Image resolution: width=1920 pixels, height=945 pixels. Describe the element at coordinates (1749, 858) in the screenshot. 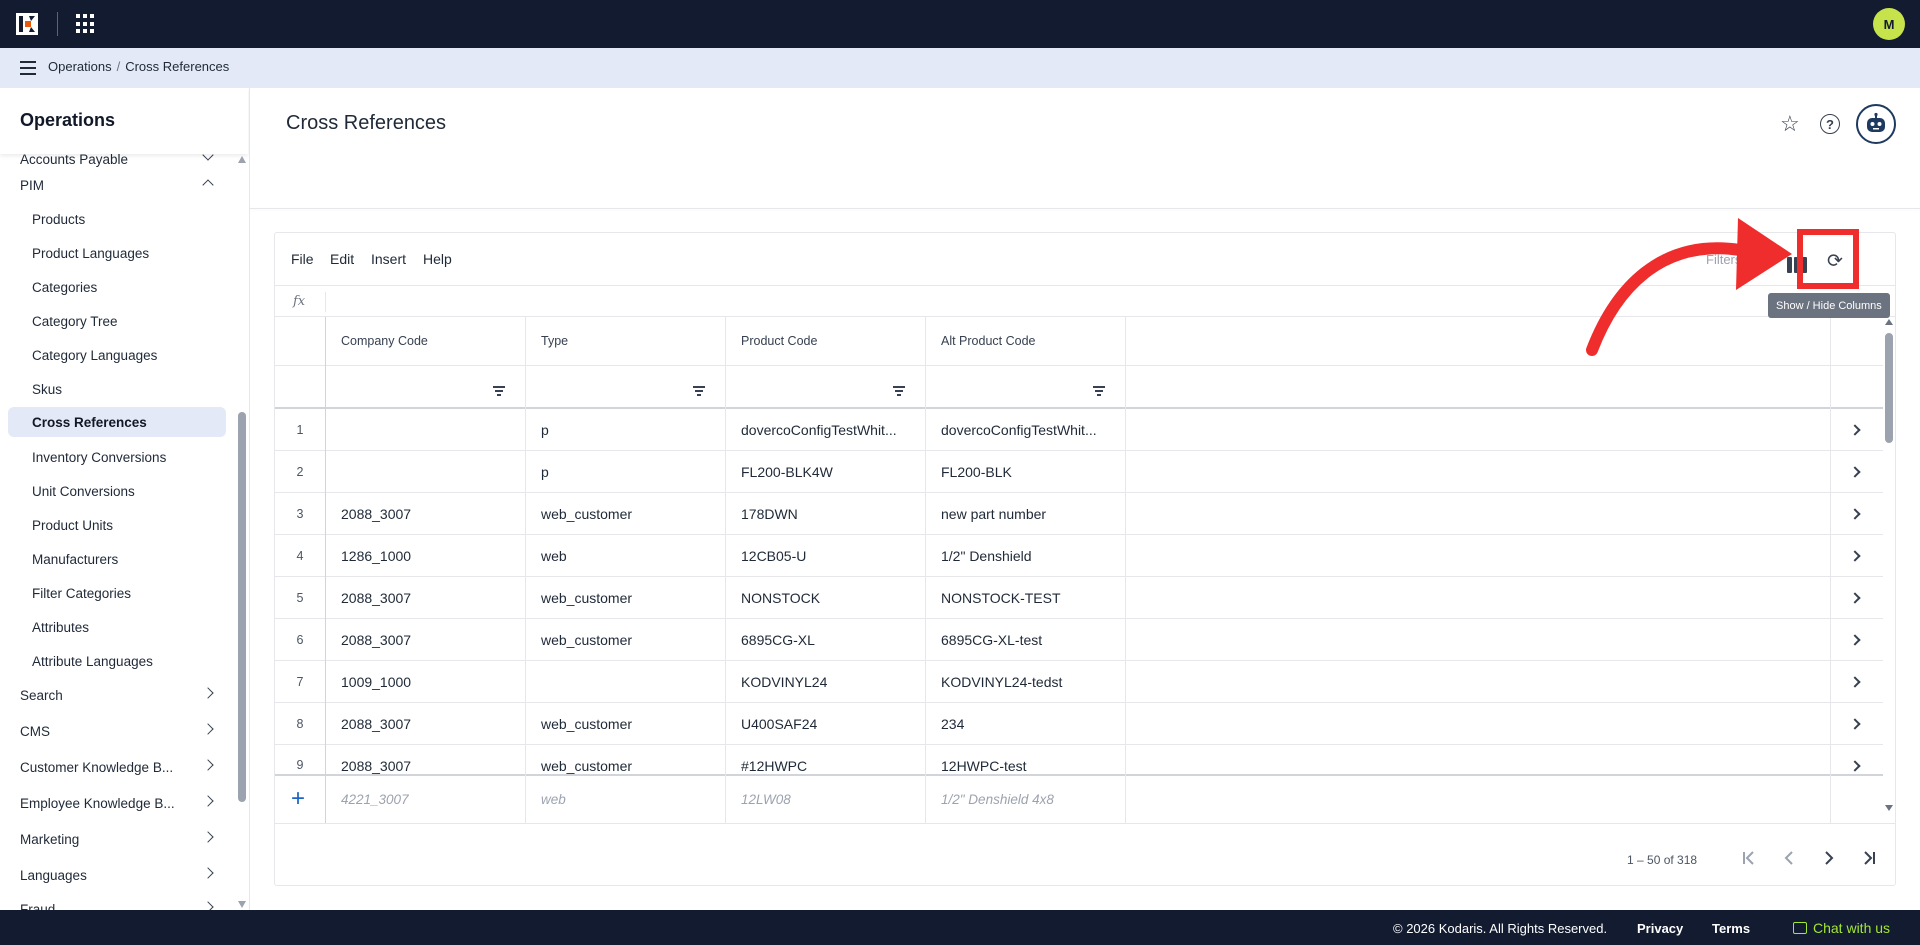

I see `first-page-icon` at that location.